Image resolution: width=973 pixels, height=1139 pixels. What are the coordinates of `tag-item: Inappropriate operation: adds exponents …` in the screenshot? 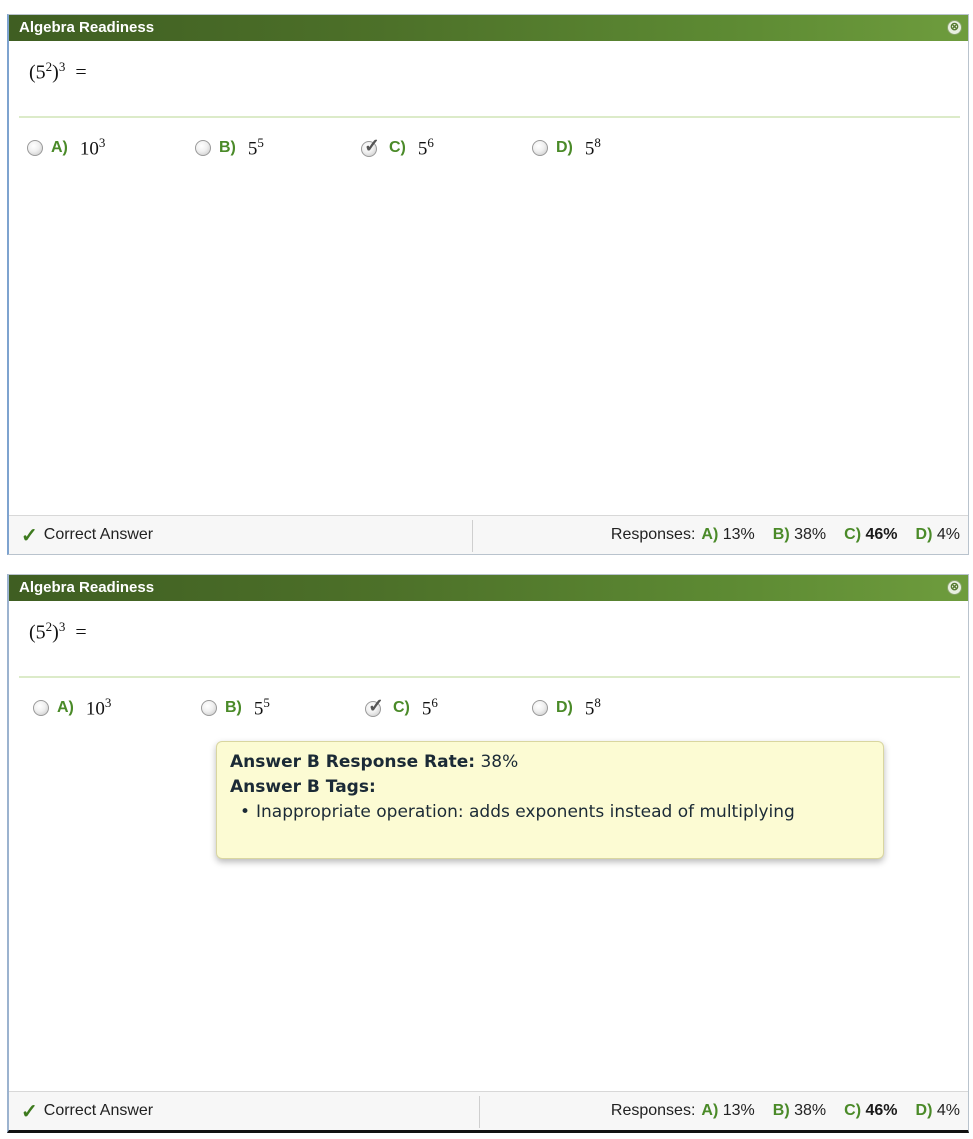 It's located at (555, 812).